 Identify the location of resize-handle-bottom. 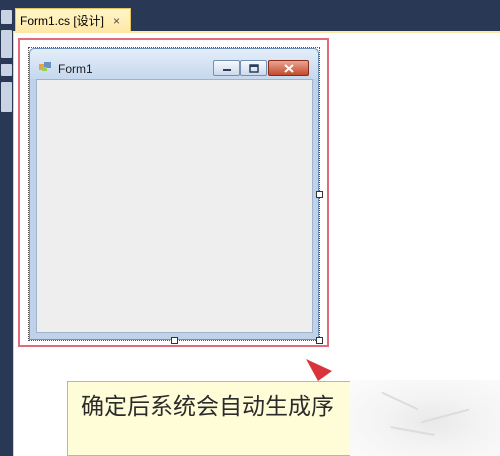
(174, 340).